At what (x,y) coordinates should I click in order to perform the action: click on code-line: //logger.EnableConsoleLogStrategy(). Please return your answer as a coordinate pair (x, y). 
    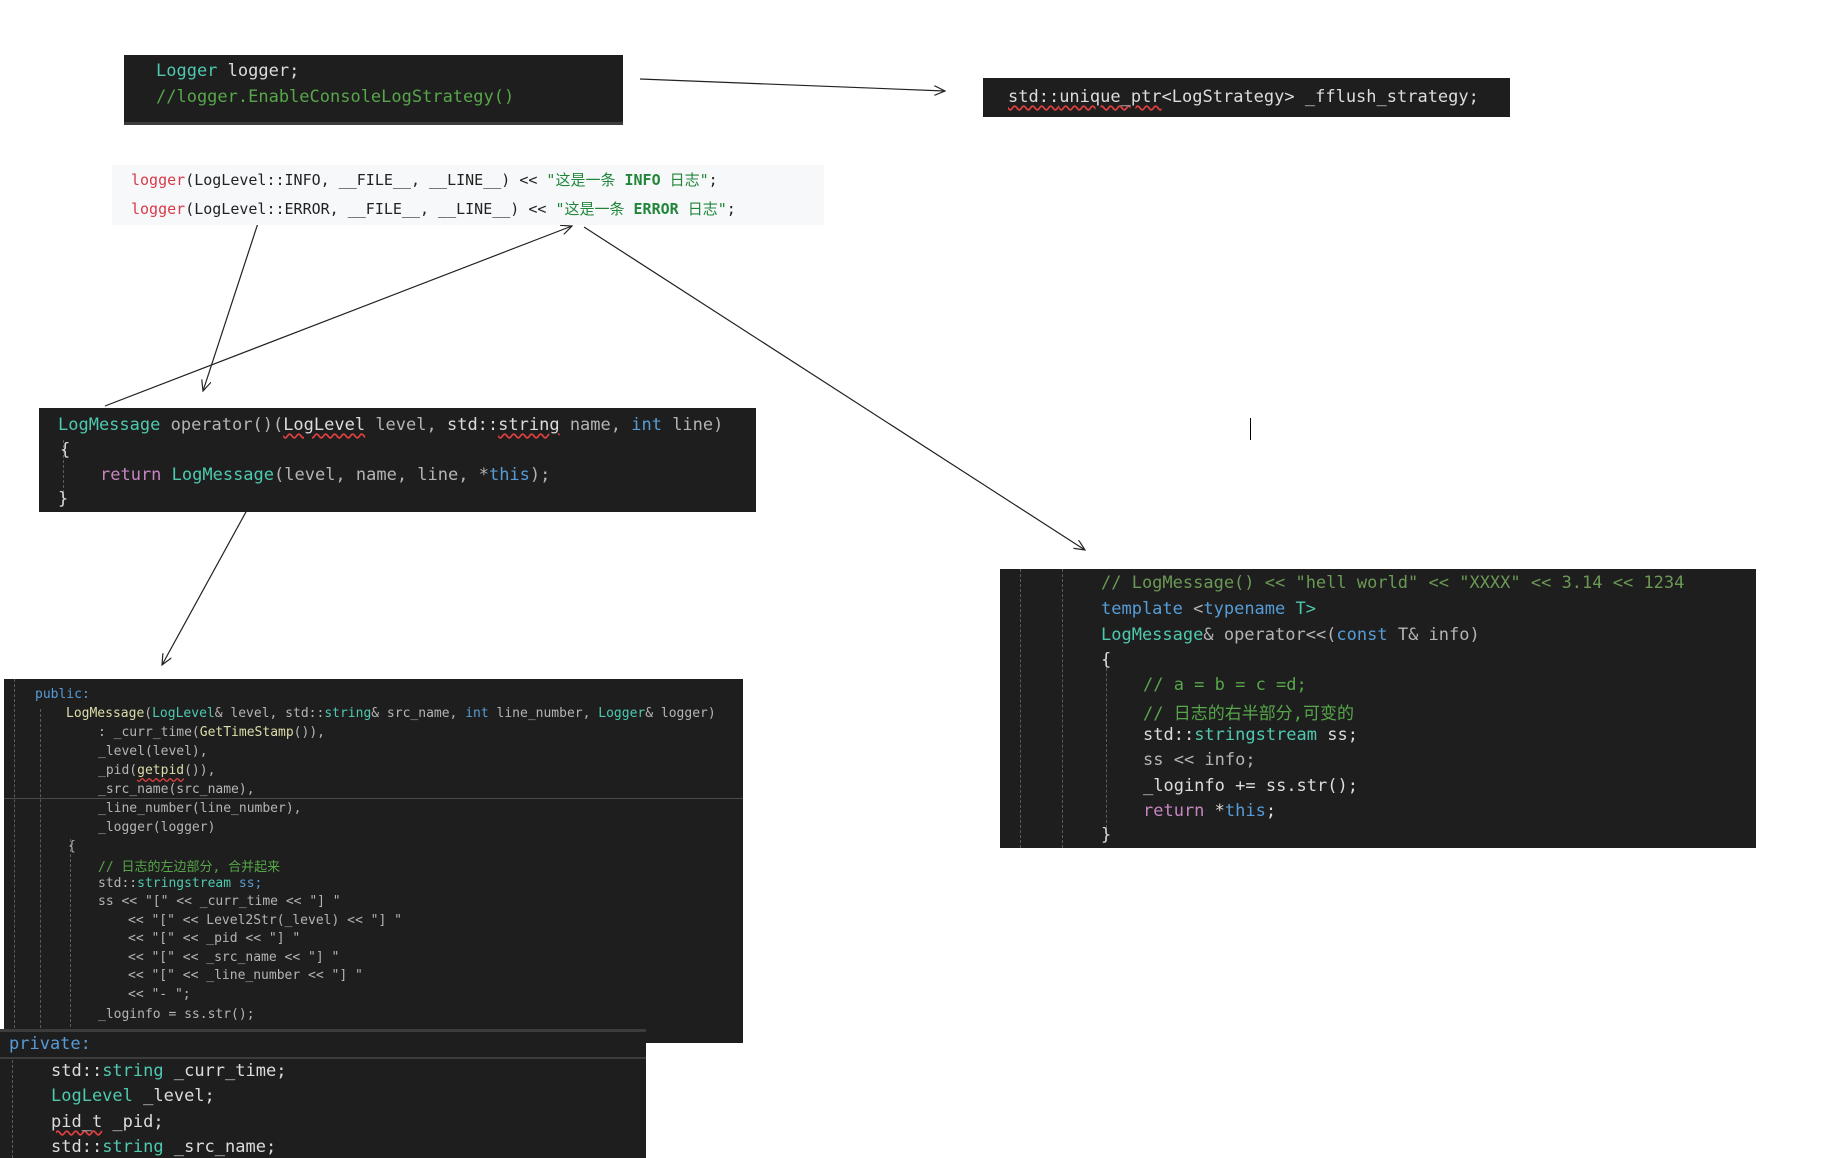
    Looking at the image, I should click on (335, 97).